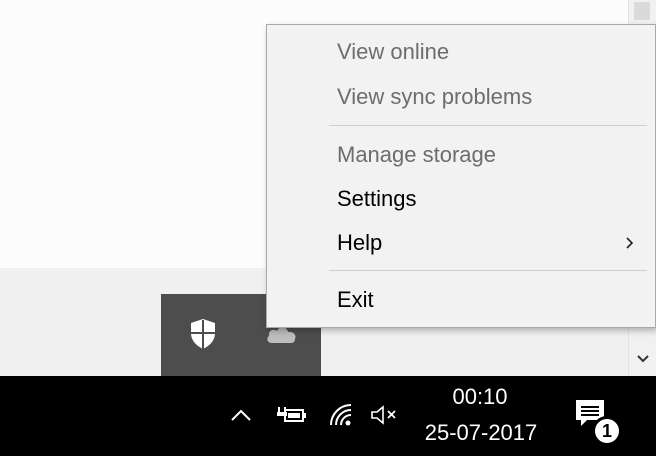 This screenshot has height=456, width=656. I want to click on volume-muted-icon, so click(384, 415).